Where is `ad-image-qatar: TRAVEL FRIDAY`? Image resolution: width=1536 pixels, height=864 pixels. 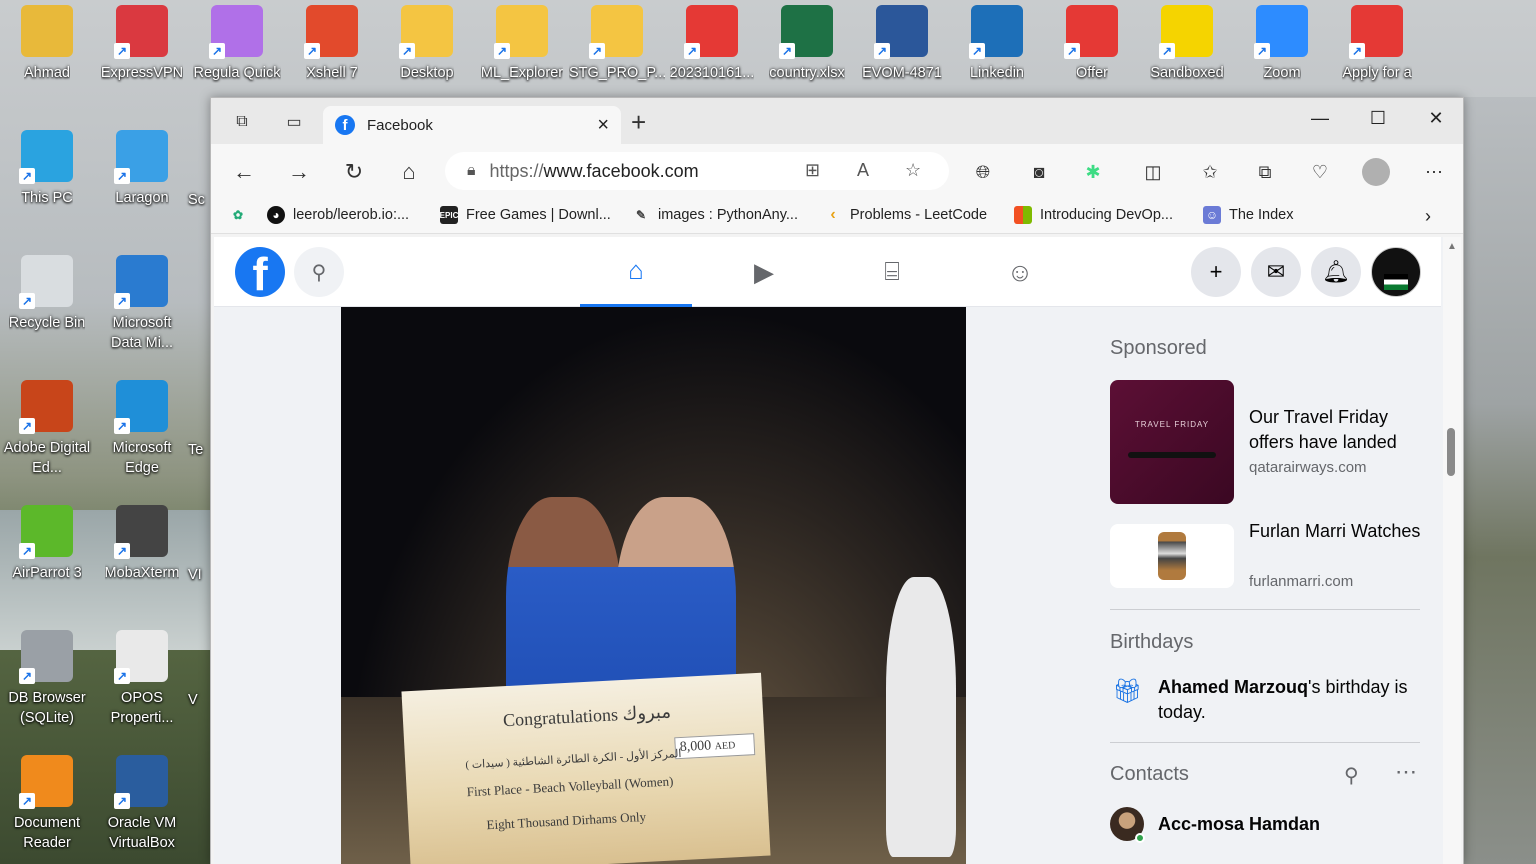 ad-image-qatar: TRAVEL FRIDAY is located at coordinates (1172, 442).